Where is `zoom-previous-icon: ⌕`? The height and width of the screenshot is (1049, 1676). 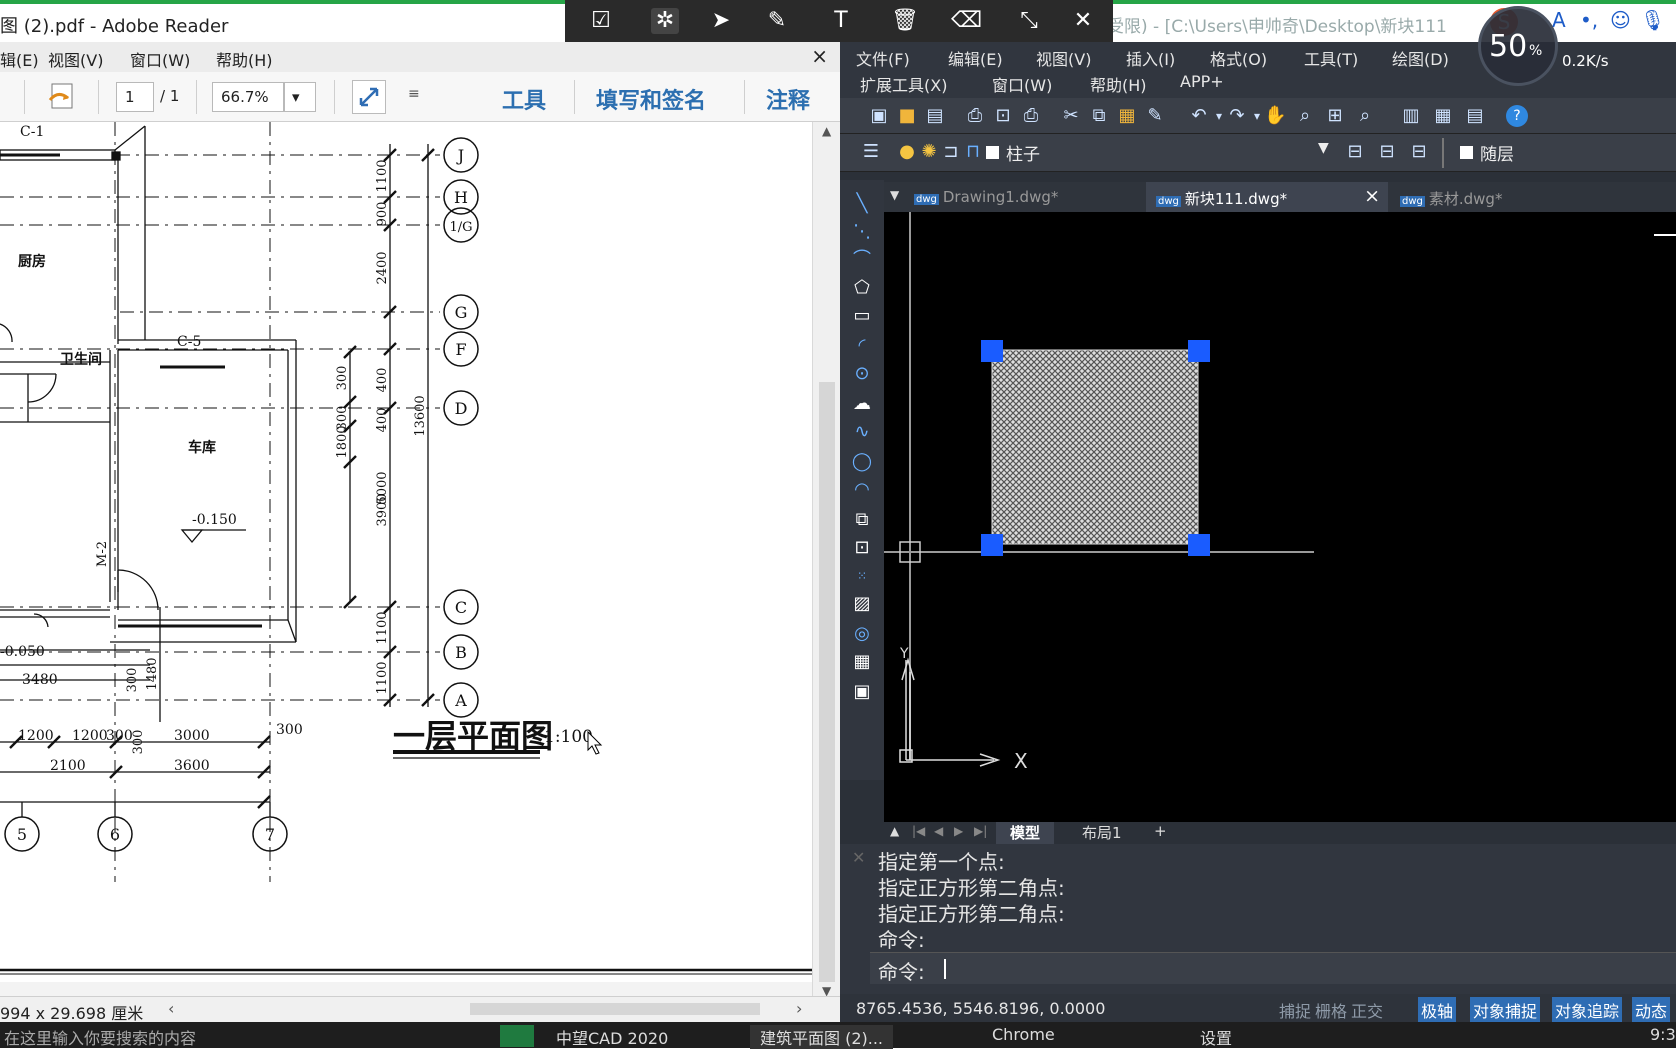
zoom-previous-icon: ⌕ is located at coordinates (1365, 116).